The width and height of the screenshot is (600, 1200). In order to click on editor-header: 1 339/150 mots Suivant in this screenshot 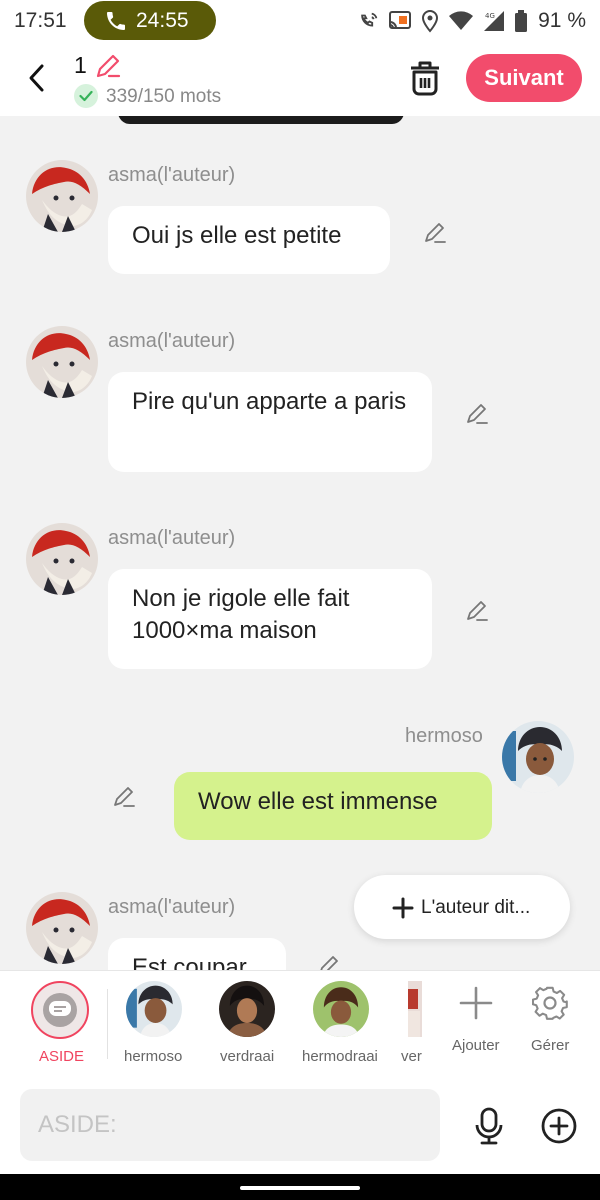, I will do `click(300, 79)`.